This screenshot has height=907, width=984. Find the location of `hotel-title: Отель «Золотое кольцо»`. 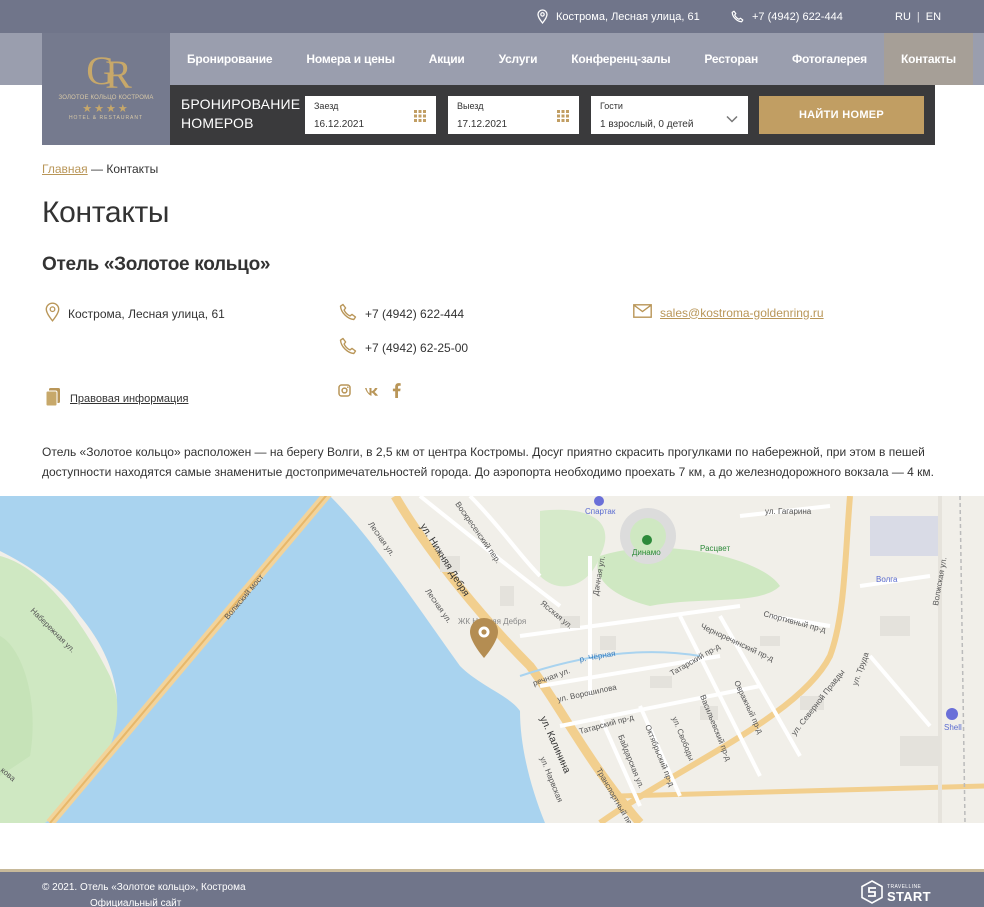

hotel-title: Отель «Золотое кольцо» is located at coordinates (156, 264).